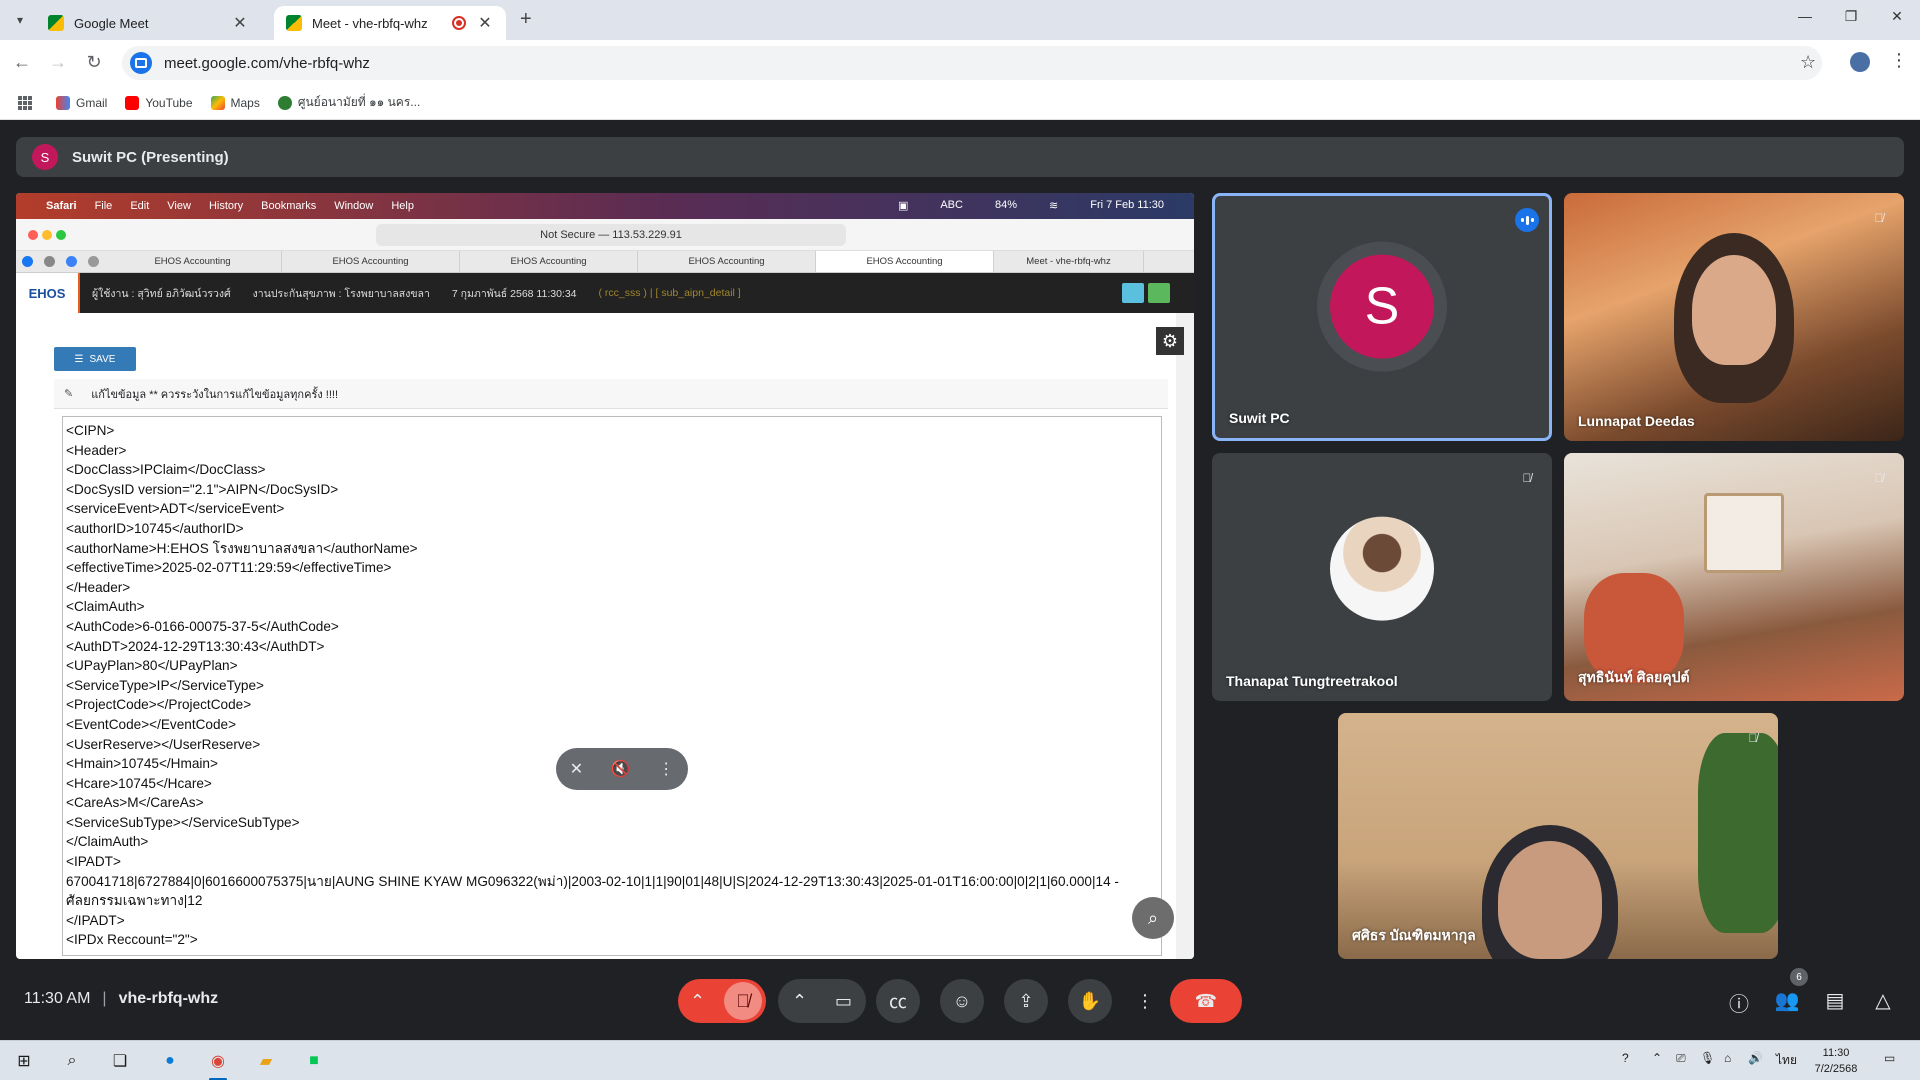 Image resolution: width=1920 pixels, height=1080 pixels. I want to click on mac-menu-view: View, so click(179, 206).